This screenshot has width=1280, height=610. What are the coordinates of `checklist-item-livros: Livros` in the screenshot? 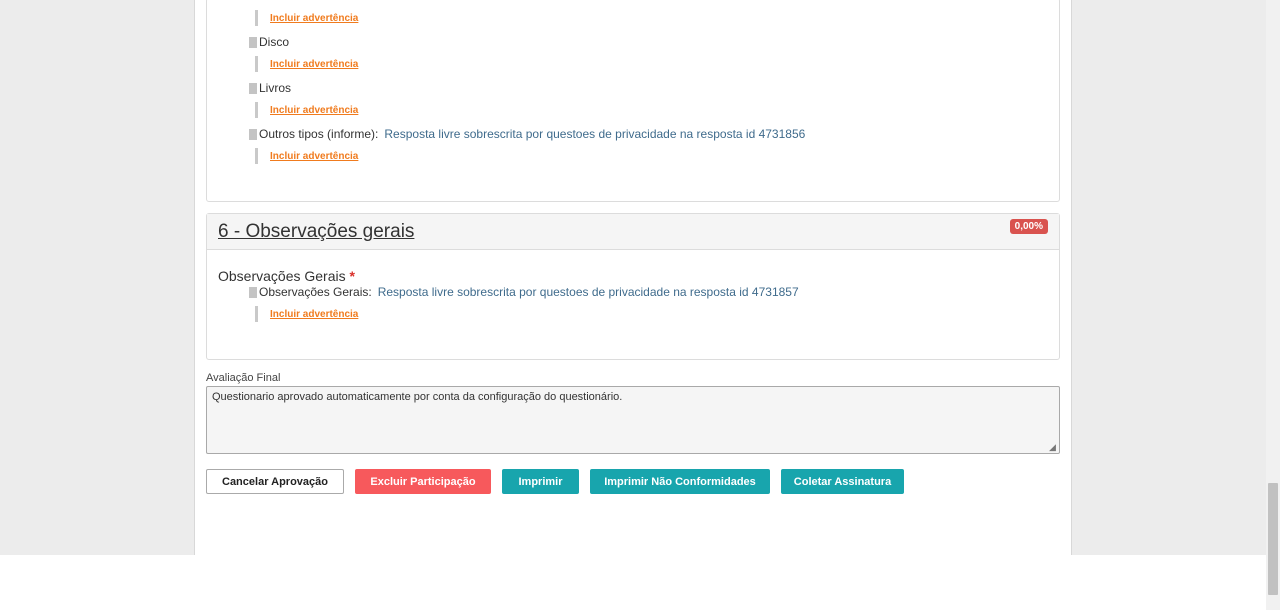 It's located at (270, 88).